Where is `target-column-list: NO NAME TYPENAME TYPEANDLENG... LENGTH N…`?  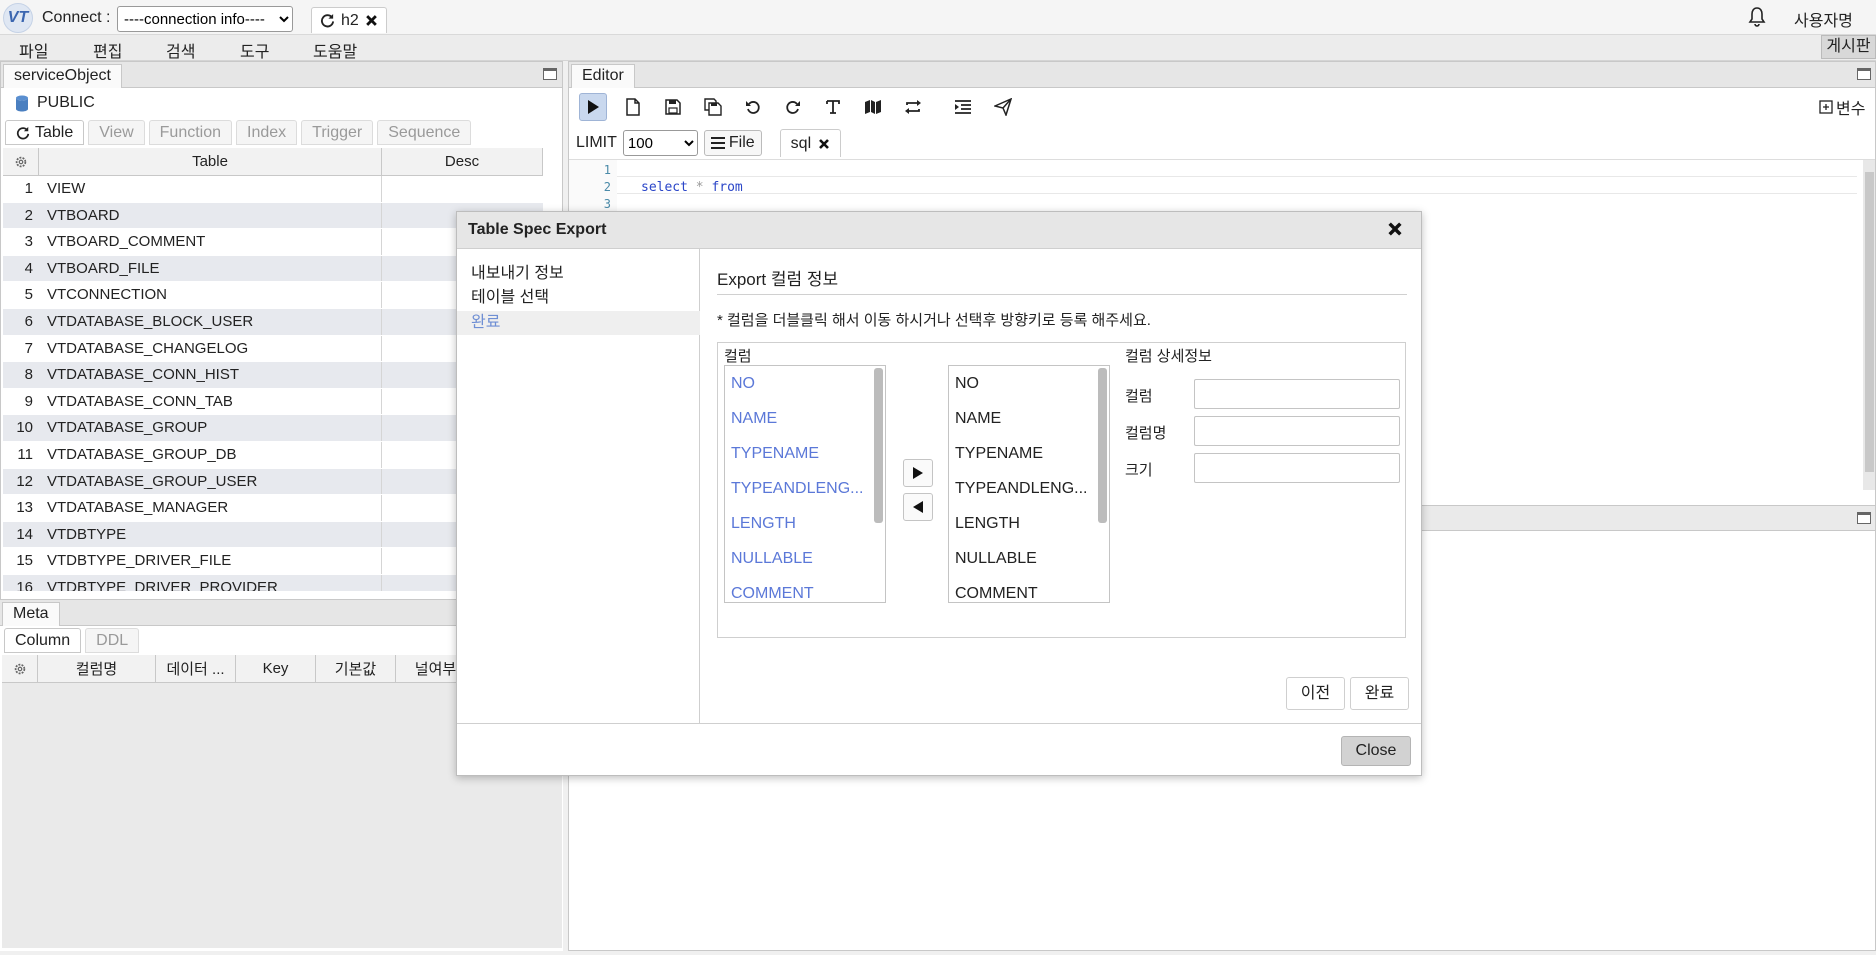 target-column-list: NO NAME TYPENAME TYPEANDLENG... LENGTH N… is located at coordinates (1029, 484).